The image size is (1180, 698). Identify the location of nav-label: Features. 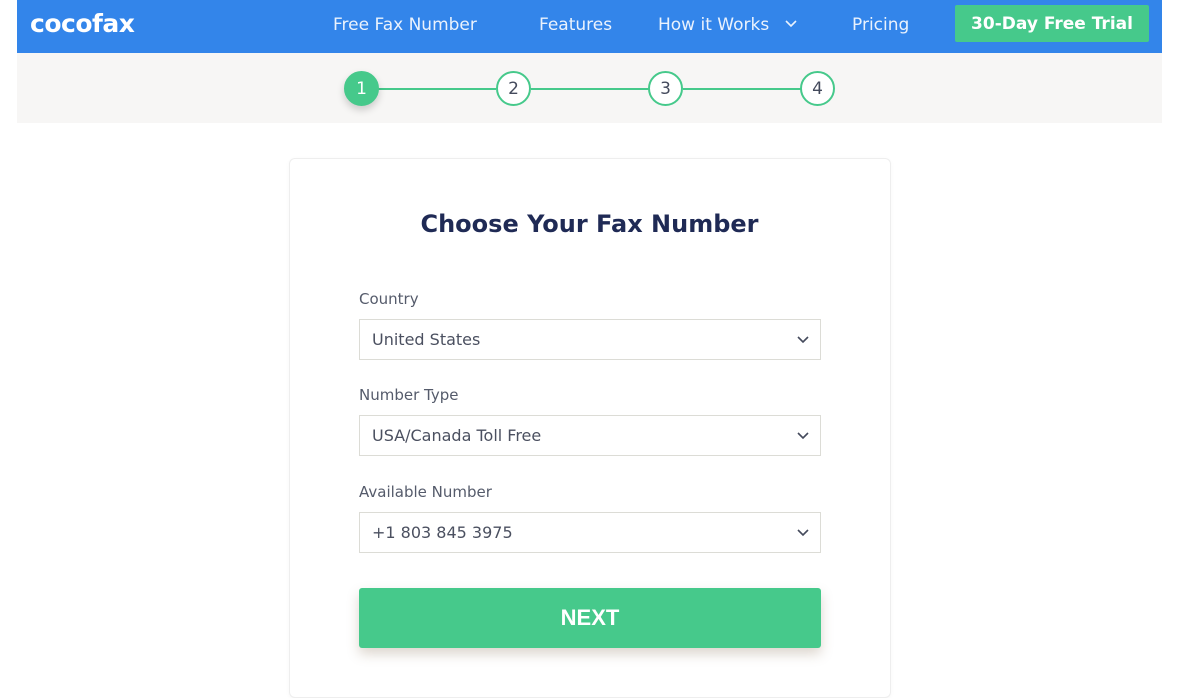
(576, 25).